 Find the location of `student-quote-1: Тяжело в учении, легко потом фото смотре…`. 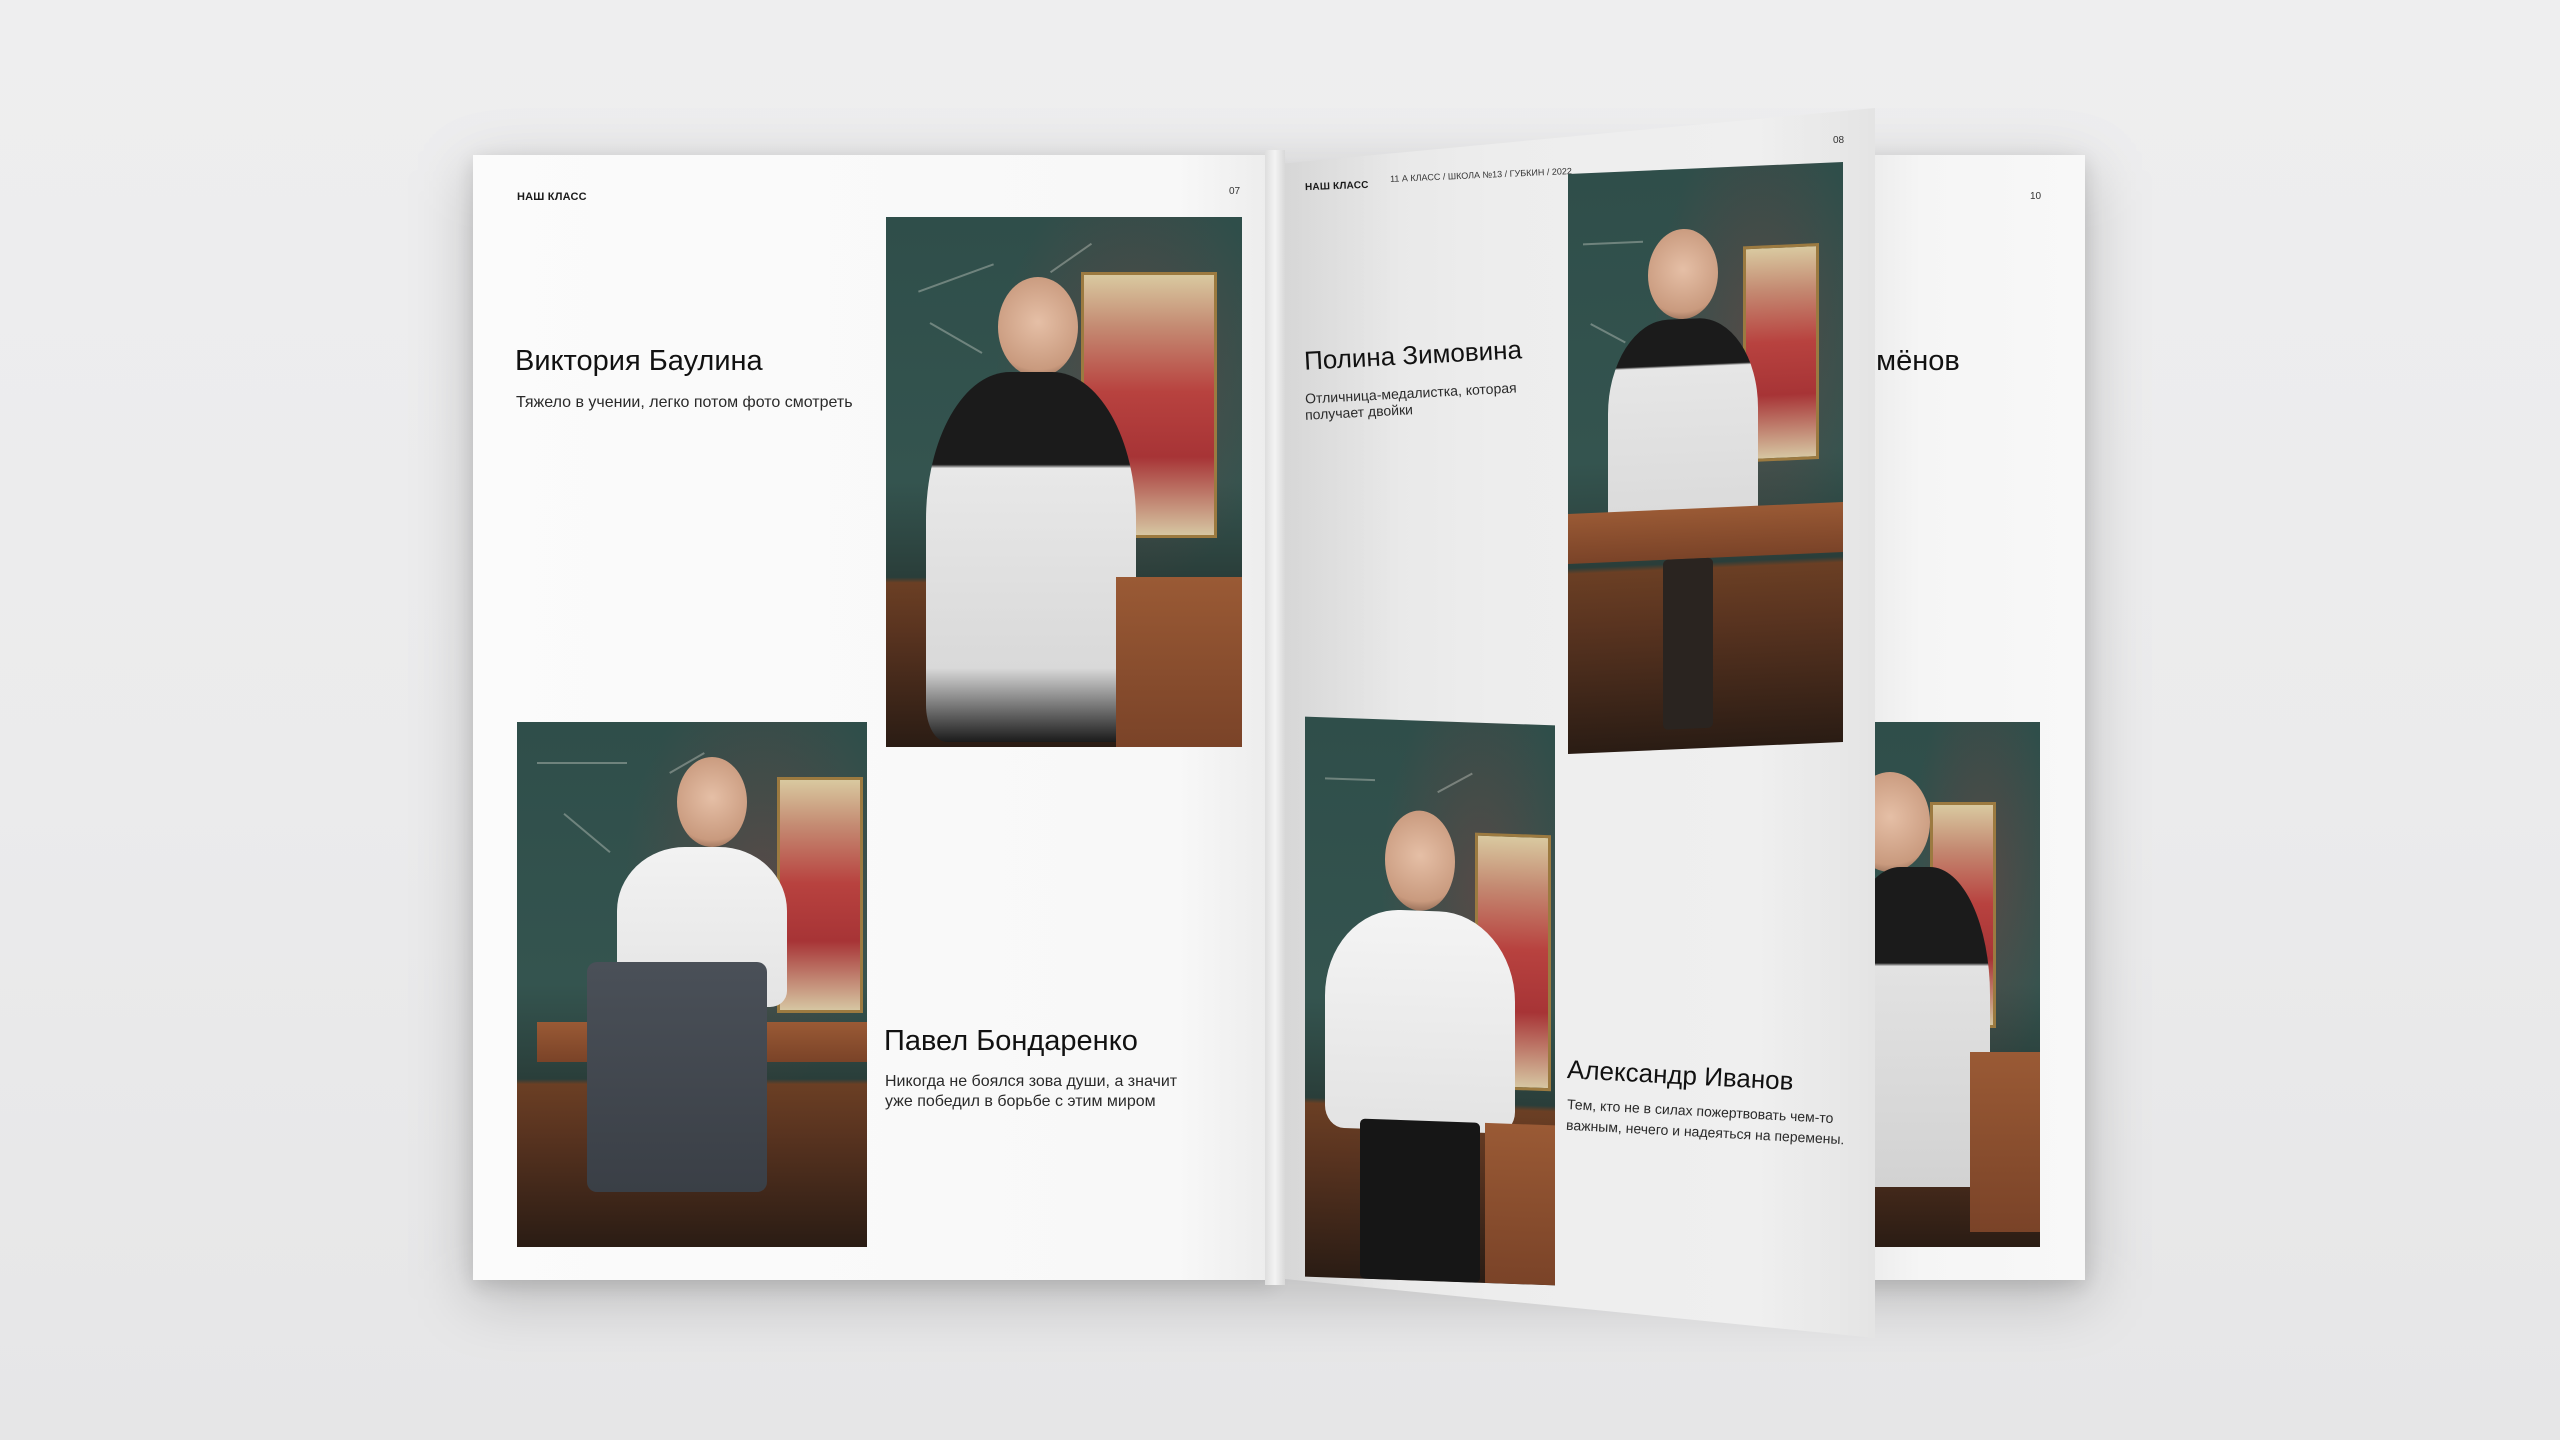

student-quote-1: Тяжело в учении, легко потом фото смотре… is located at coordinates (684, 402).